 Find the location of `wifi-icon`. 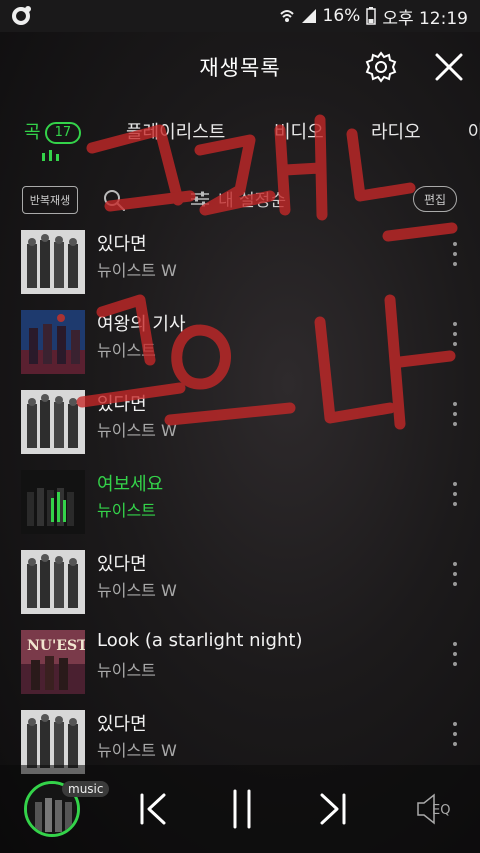

wifi-icon is located at coordinates (286, 16).